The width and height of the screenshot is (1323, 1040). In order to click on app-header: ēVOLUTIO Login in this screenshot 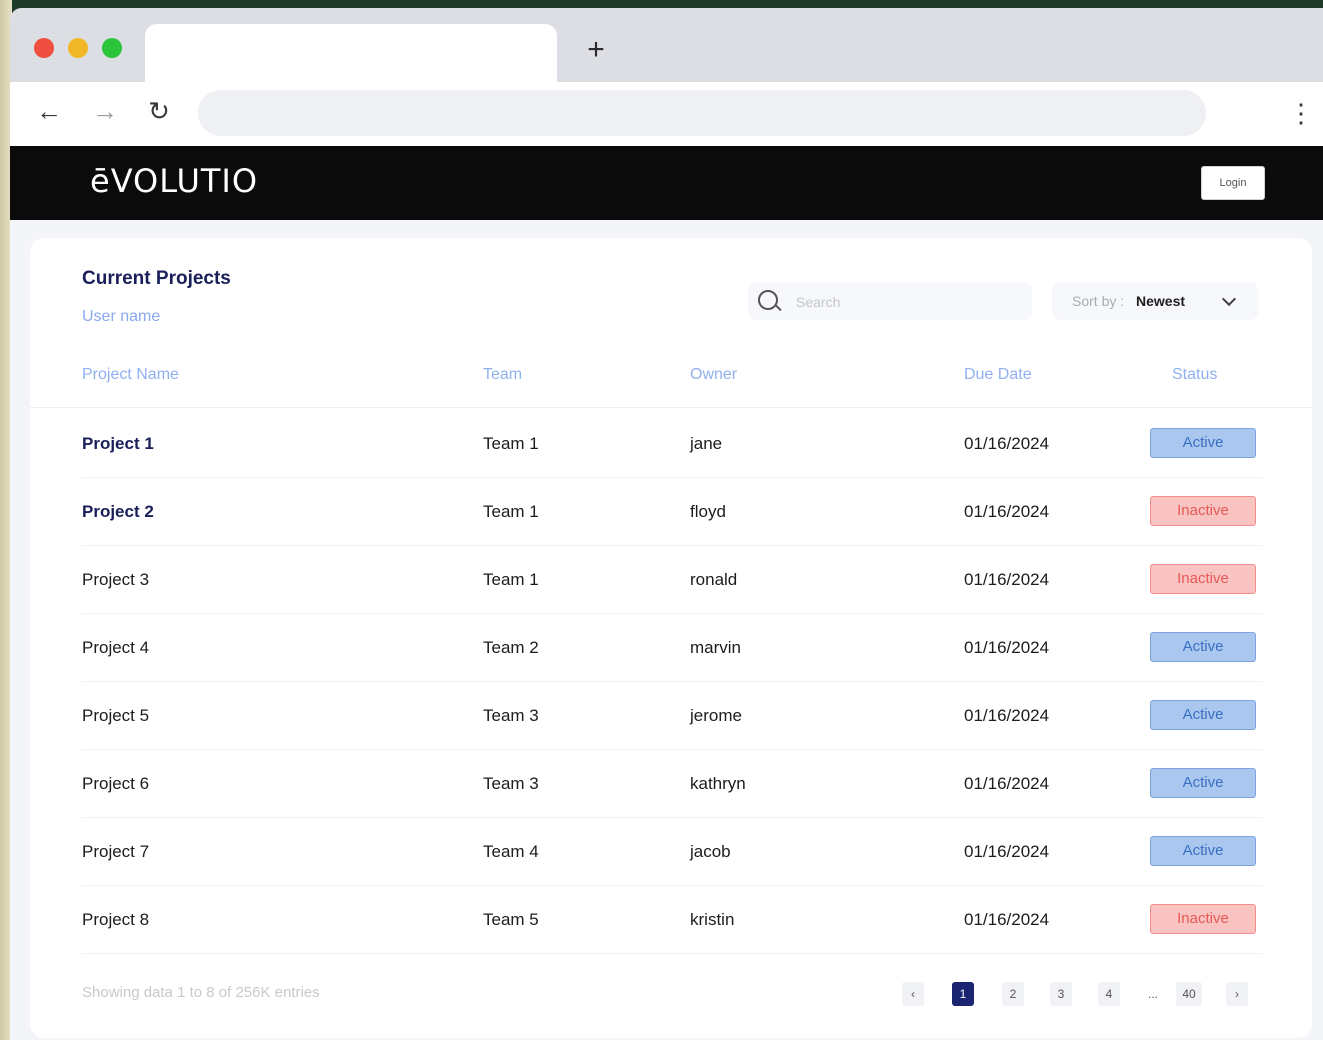, I will do `click(666, 183)`.